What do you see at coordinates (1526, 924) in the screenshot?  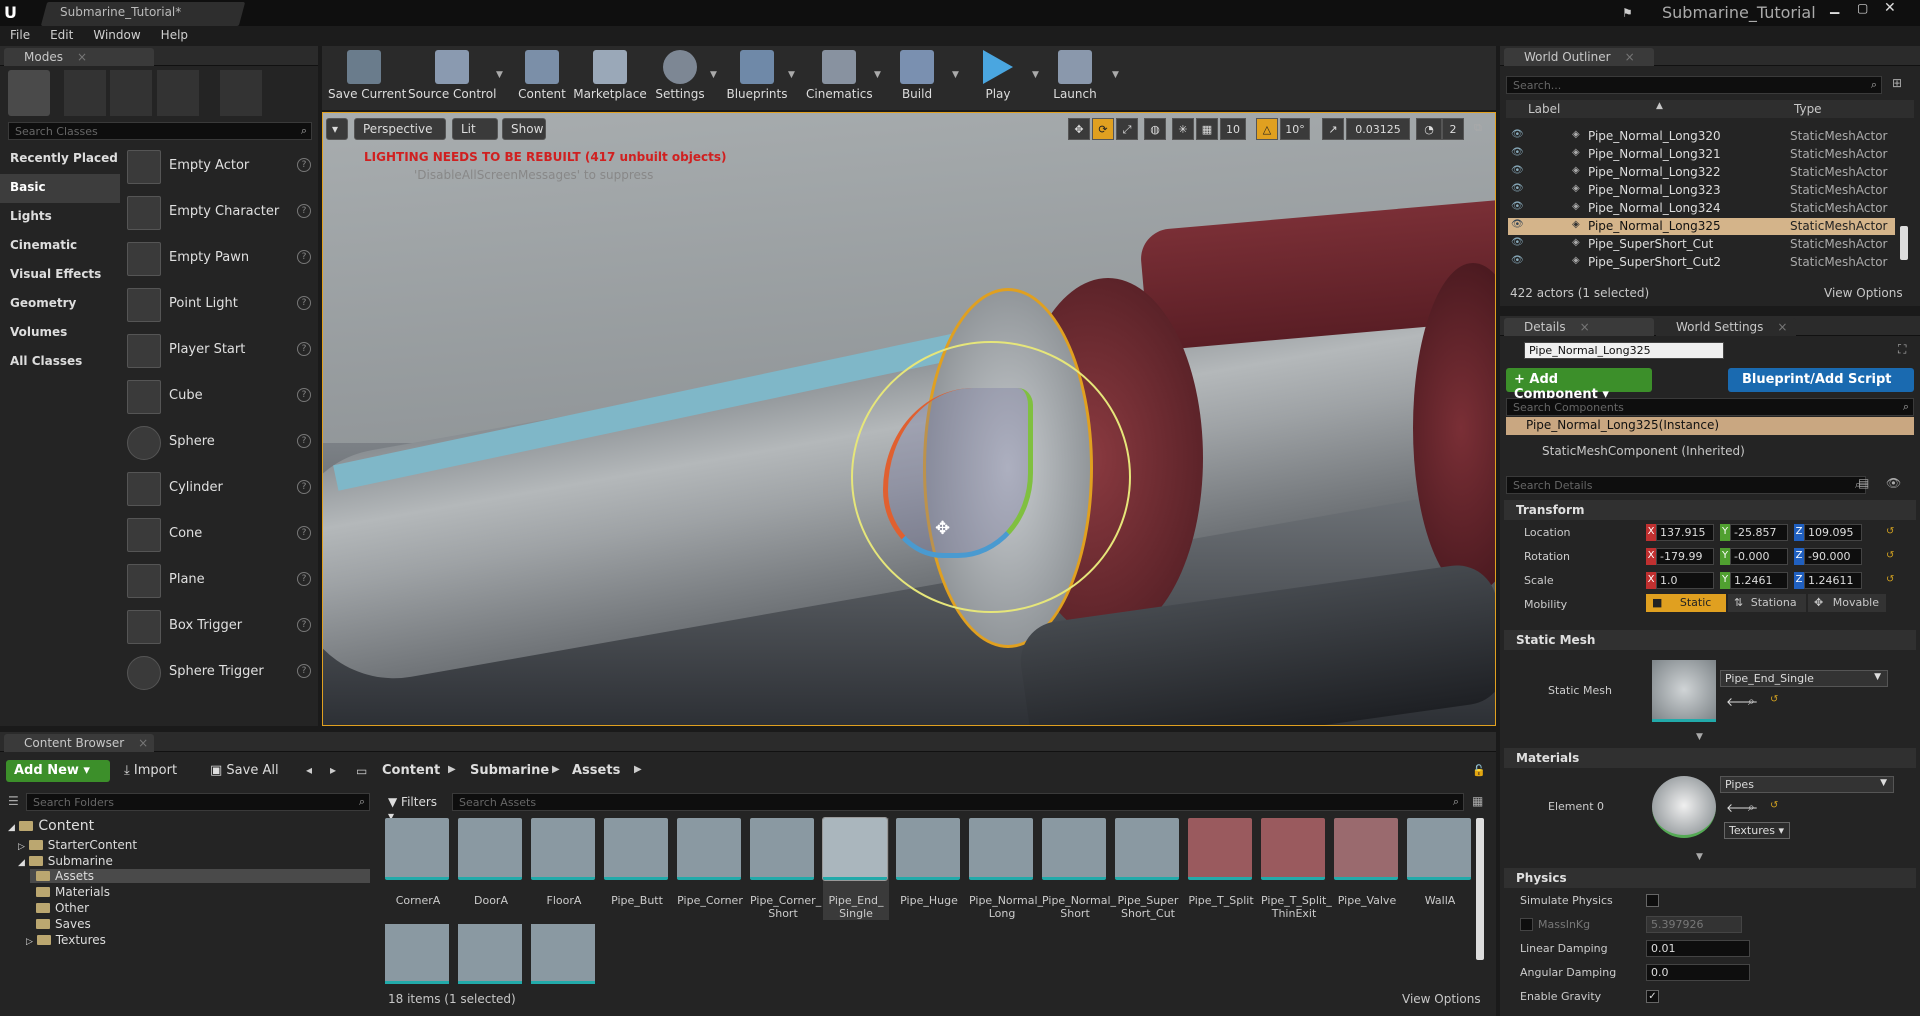 I see `mass-checkbox` at bounding box center [1526, 924].